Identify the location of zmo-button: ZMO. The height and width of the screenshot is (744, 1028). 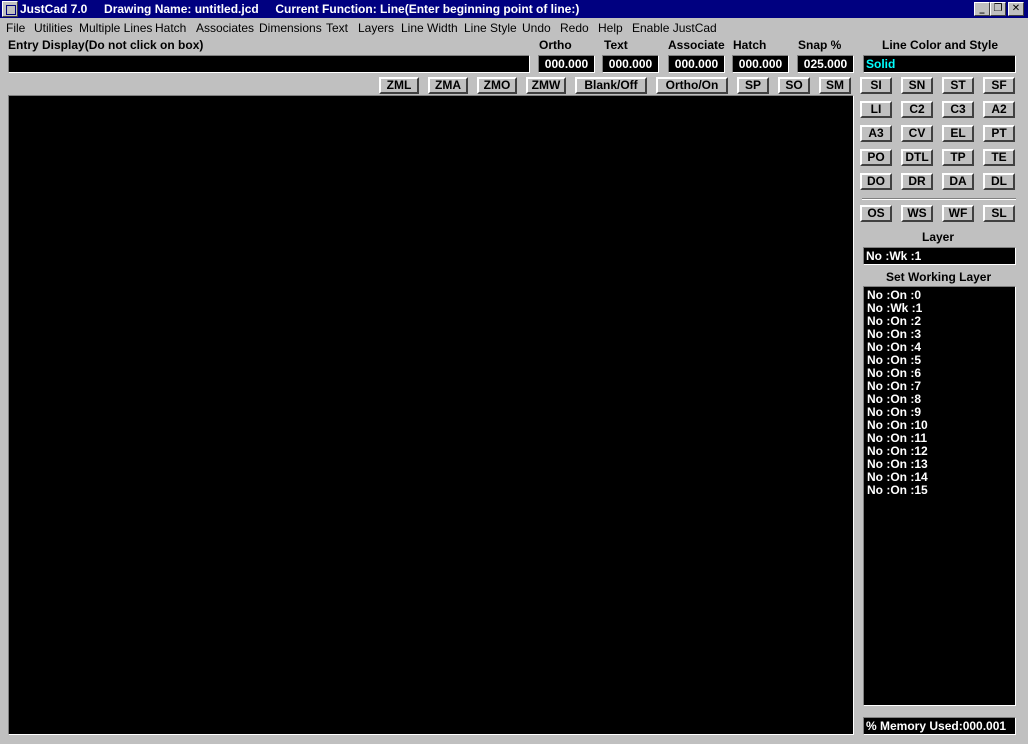
(497, 85).